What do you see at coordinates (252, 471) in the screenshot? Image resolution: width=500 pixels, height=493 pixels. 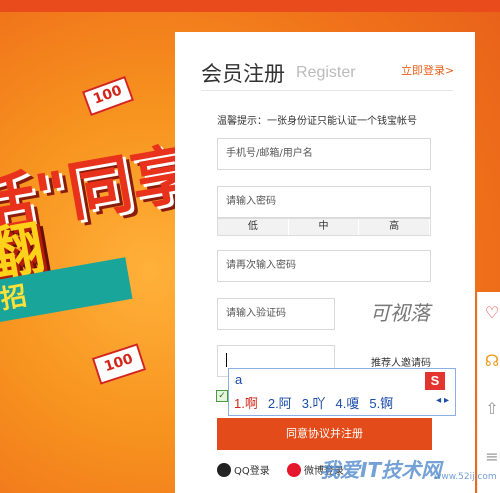 I see `qq-login-label: QQ登录` at bounding box center [252, 471].